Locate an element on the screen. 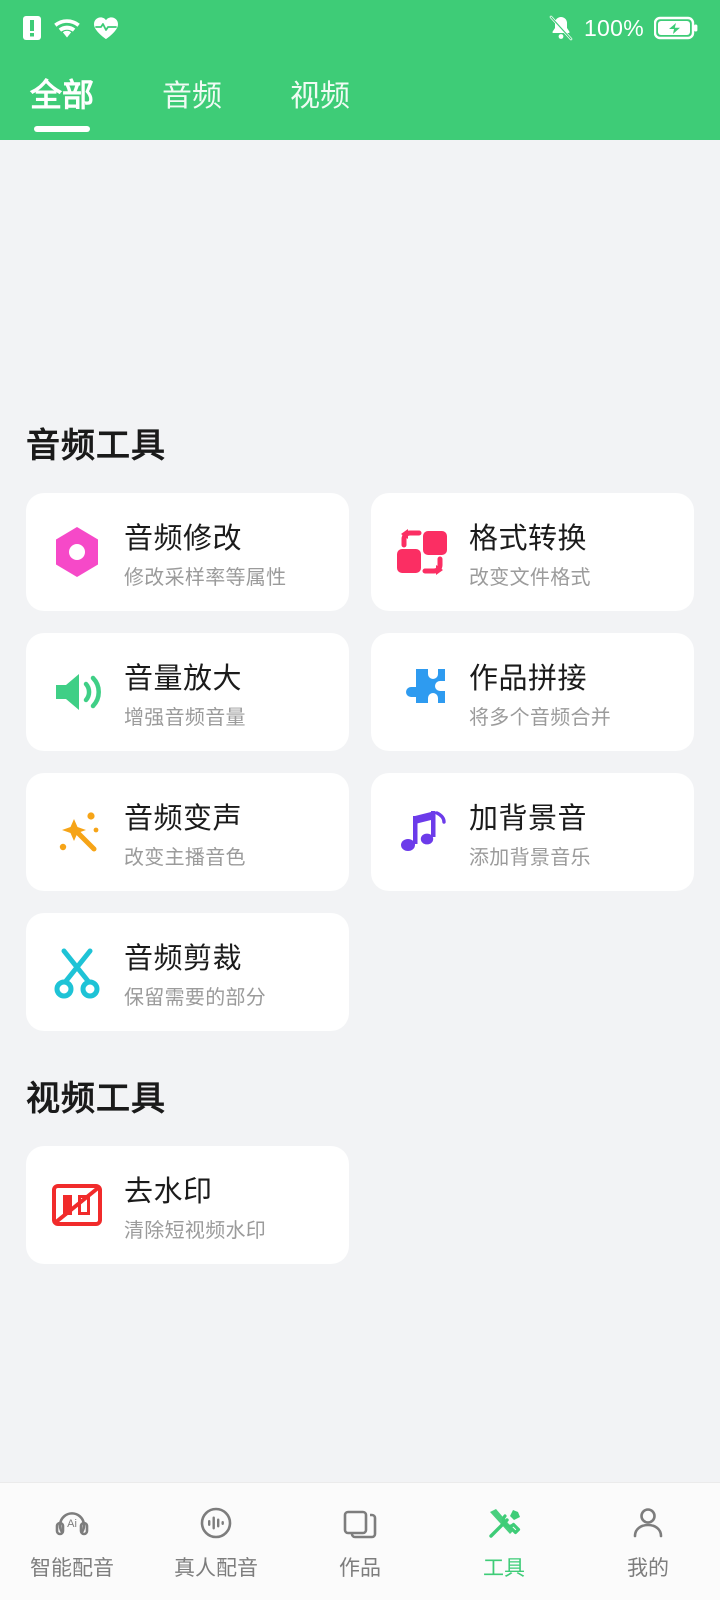 Image resolution: width=720 pixels, height=1600 pixels. tool-card-text: 音频变声 改变主播音色 is located at coordinates (185, 832).